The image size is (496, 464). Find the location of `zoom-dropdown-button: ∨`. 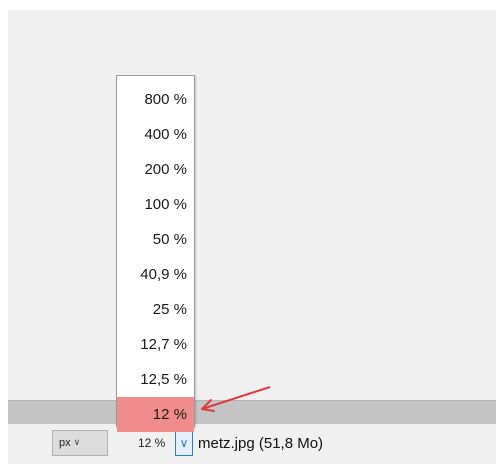

zoom-dropdown-button: ∨ is located at coordinates (184, 443).